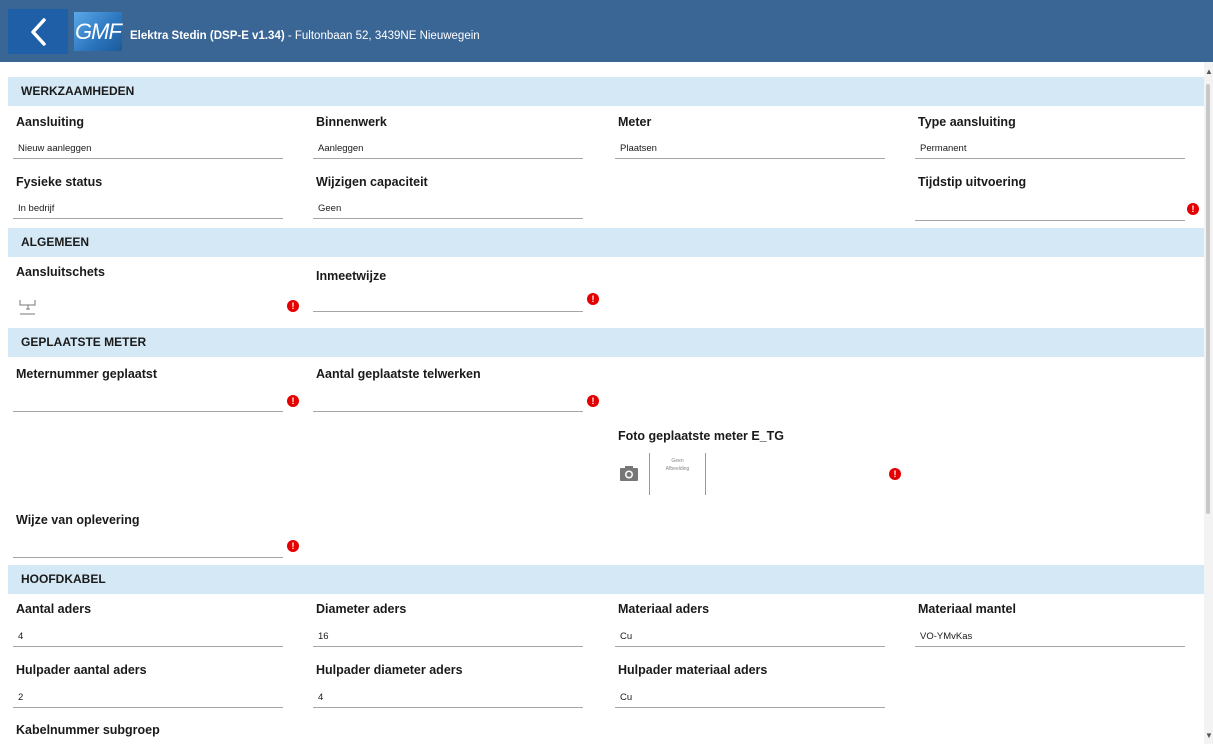 The image size is (1213, 744). What do you see at coordinates (593, 299) in the screenshot?
I see `inmeetwijze-warning-icon: !` at bounding box center [593, 299].